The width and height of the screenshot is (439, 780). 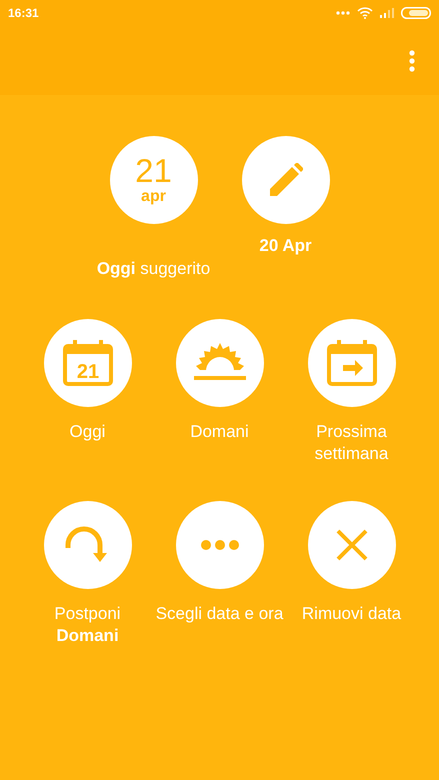 I want to click on suggestion-label: 20 Apr, so click(x=285, y=246).